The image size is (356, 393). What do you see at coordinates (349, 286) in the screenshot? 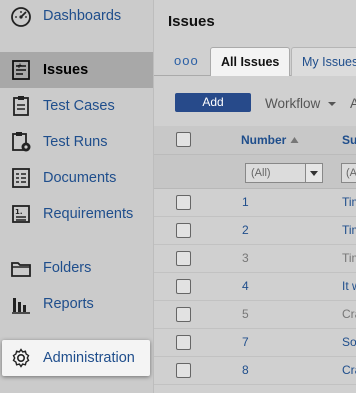
I see `issue-summary: It w` at bounding box center [349, 286].